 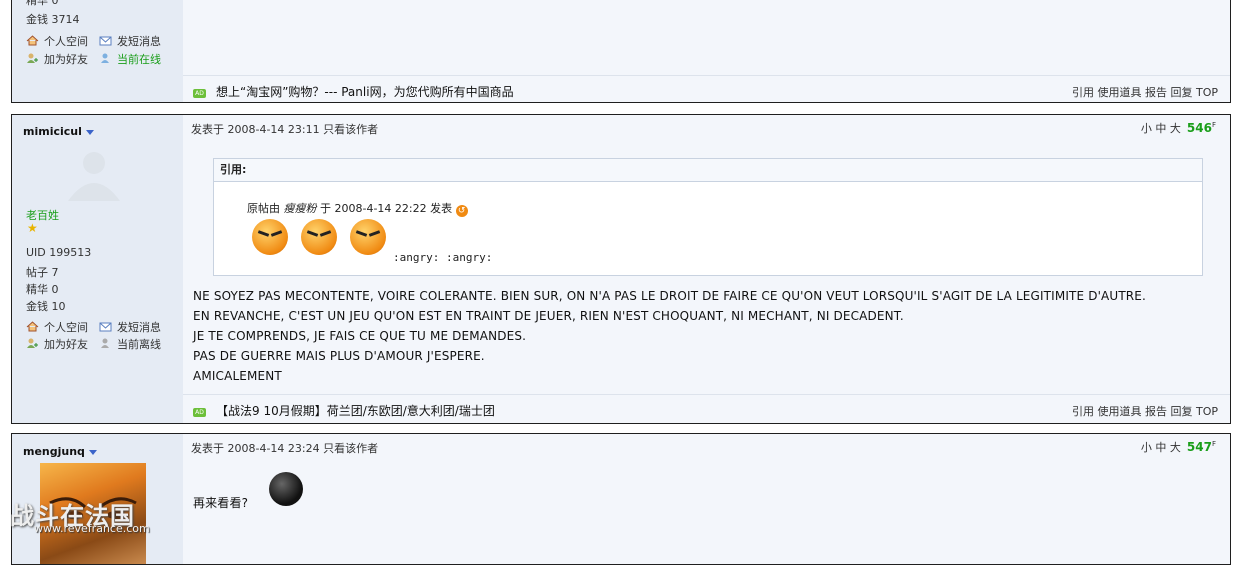 What do you see at coordinates (708, 170) in the screenshot?
I see `quote-label: 引用:` at bounding box center [708, 170].